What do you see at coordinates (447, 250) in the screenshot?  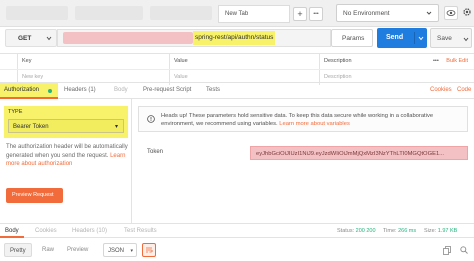 I see `copy-icon` at bounding box center [447, 250].